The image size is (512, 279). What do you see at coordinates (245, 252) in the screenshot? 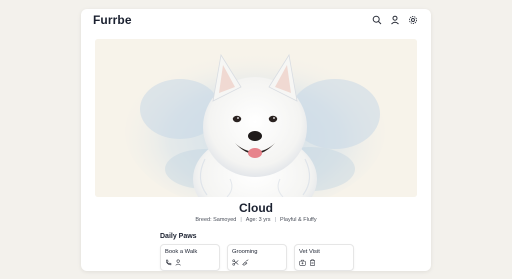
I see `grooming-label: Grooming` at bounding box center [245, 252].